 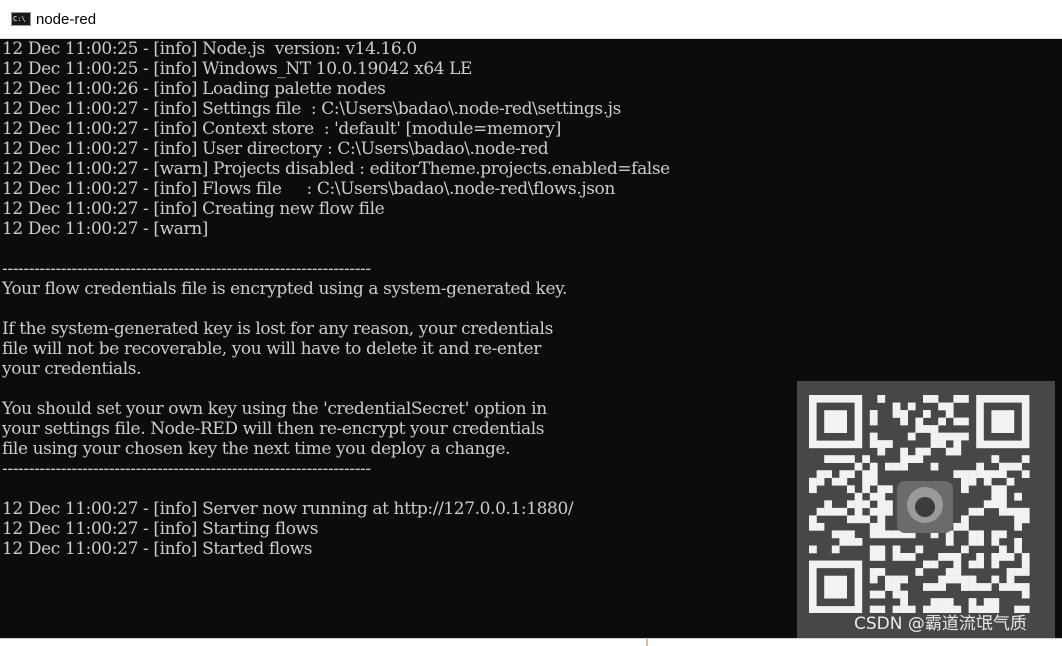 I want to click on console-app-icon: C:\, so click(x=21, y=19).